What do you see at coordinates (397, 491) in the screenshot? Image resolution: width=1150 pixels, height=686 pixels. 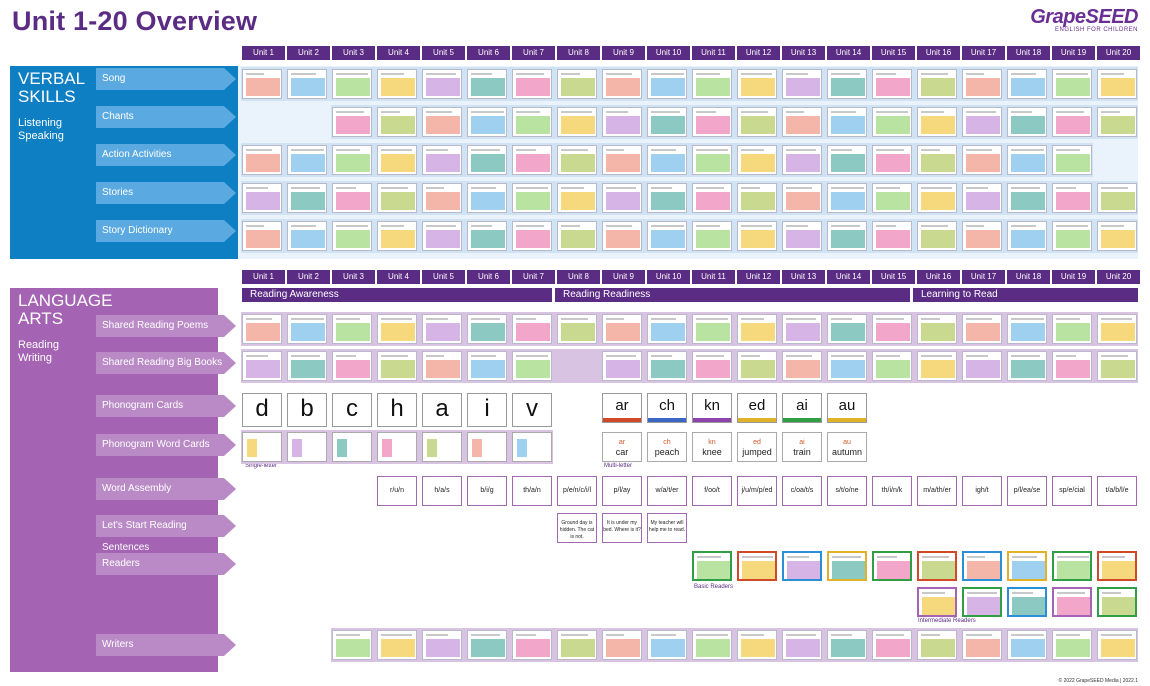 I see `word-assembly-card-1: r/u/n` at bounding box center [397, 491].